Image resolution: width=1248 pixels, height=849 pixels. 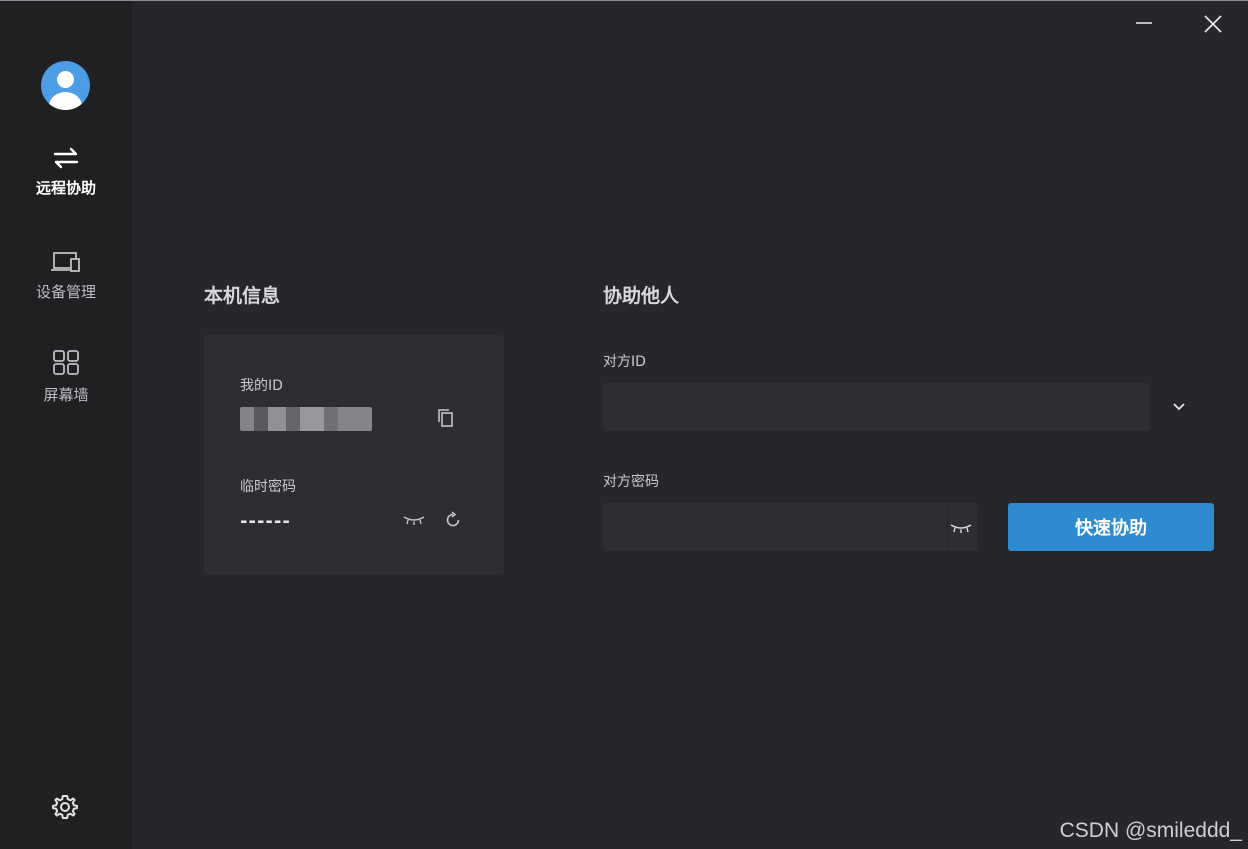 I want to click on gear-icon, so click(x=65, y=807).